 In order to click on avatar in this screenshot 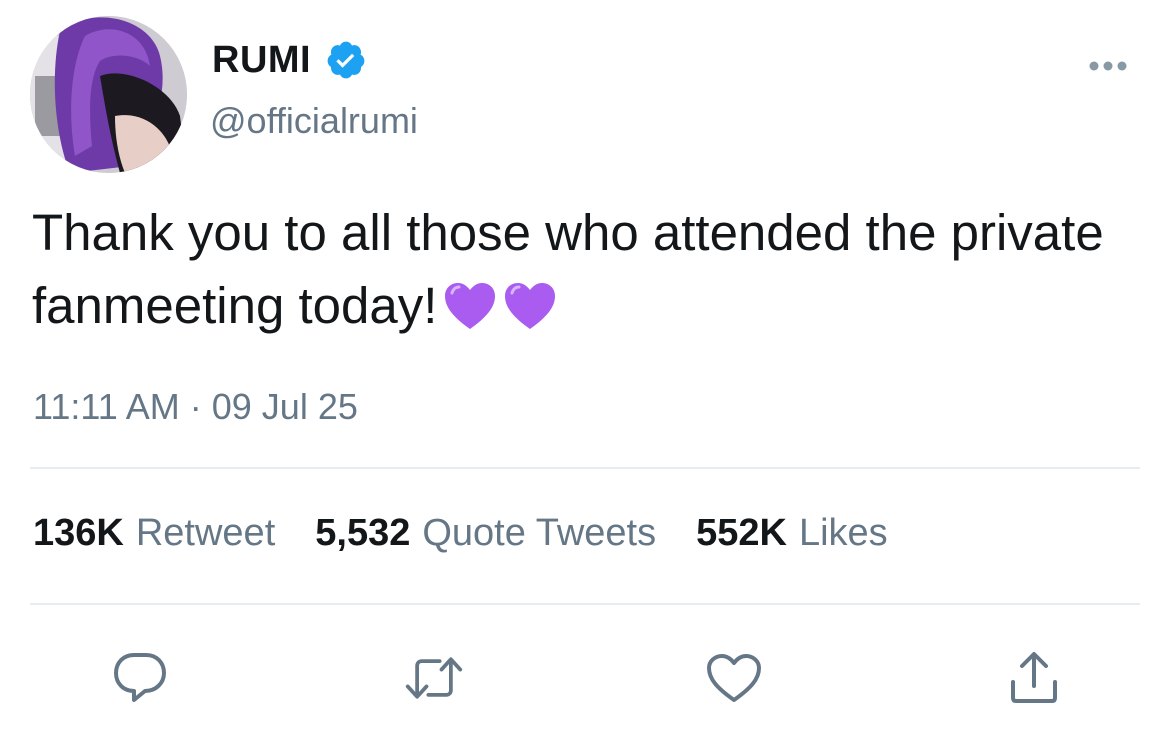, I will do `click(108, 94)`.